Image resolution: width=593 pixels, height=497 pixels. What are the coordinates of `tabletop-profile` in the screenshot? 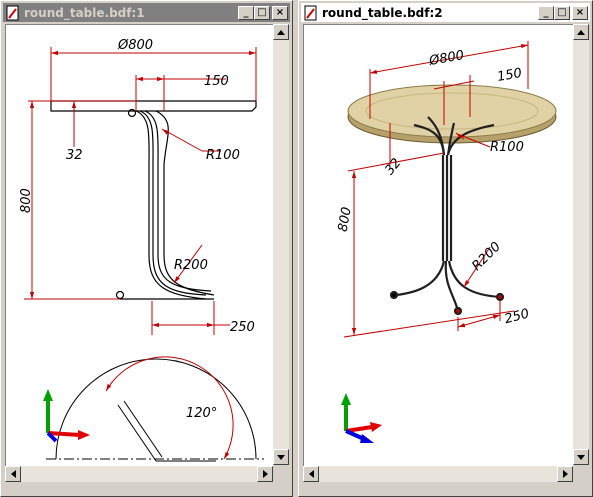 It's located at (153, 106).